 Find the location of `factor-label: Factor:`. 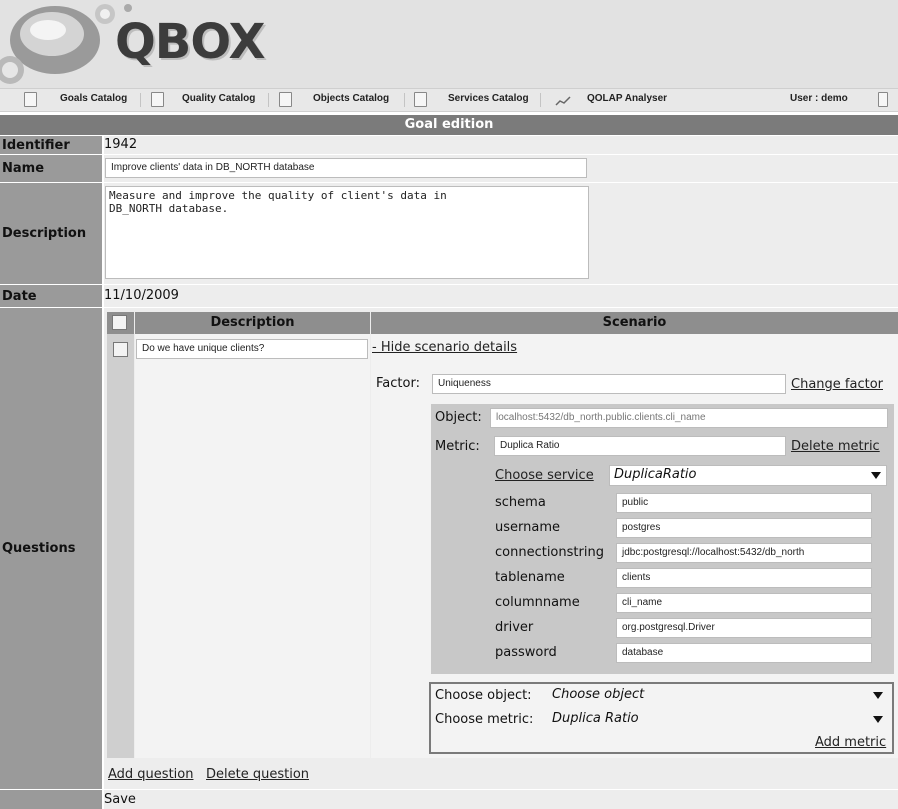

factor-label: Factor: is located at coordinates (398, 383).